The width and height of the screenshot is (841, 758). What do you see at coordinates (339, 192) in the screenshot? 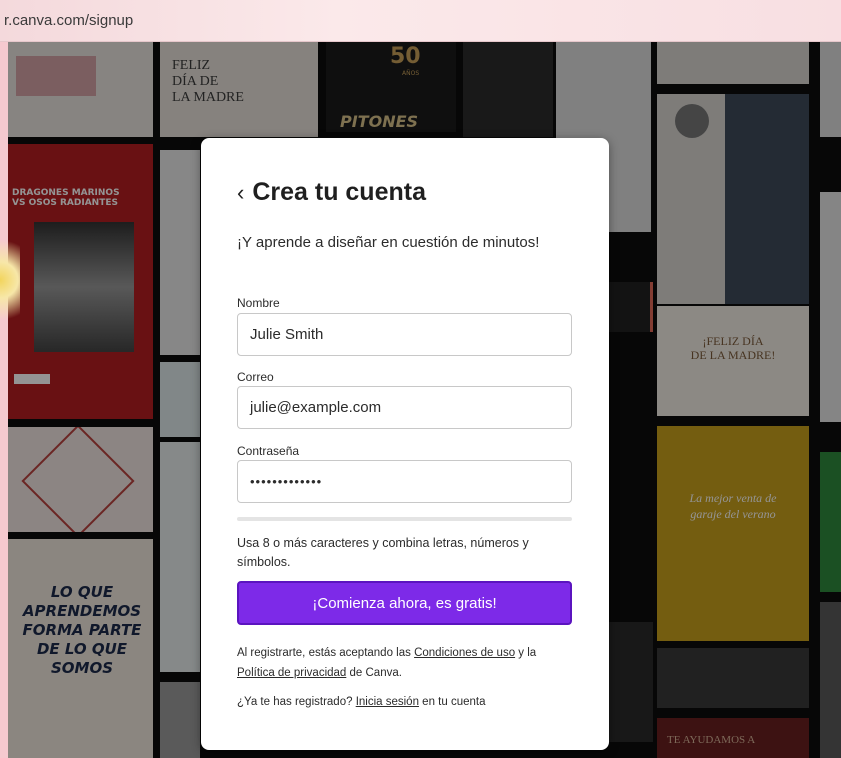
I see `modal-title: Crea tu cuenta` at bounding box center [339, 192].